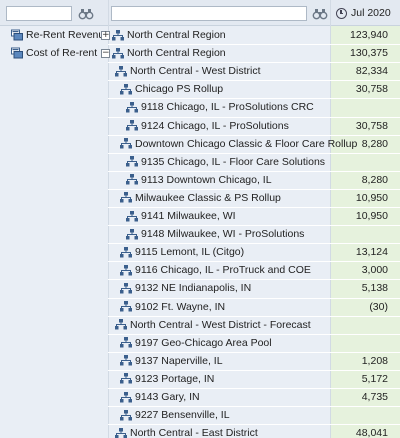 The image size is (400, 438). I want to click on value-cell: 3,000, so click(359, 270).